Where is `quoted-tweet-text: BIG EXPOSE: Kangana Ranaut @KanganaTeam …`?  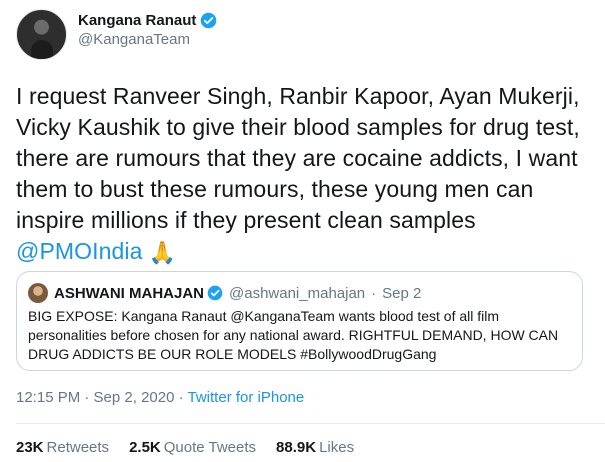 quoted-tweet-text: BIG EXPOSE: Kangana Ranaut @KanganaTeam … is located at coordinates (293, 335).